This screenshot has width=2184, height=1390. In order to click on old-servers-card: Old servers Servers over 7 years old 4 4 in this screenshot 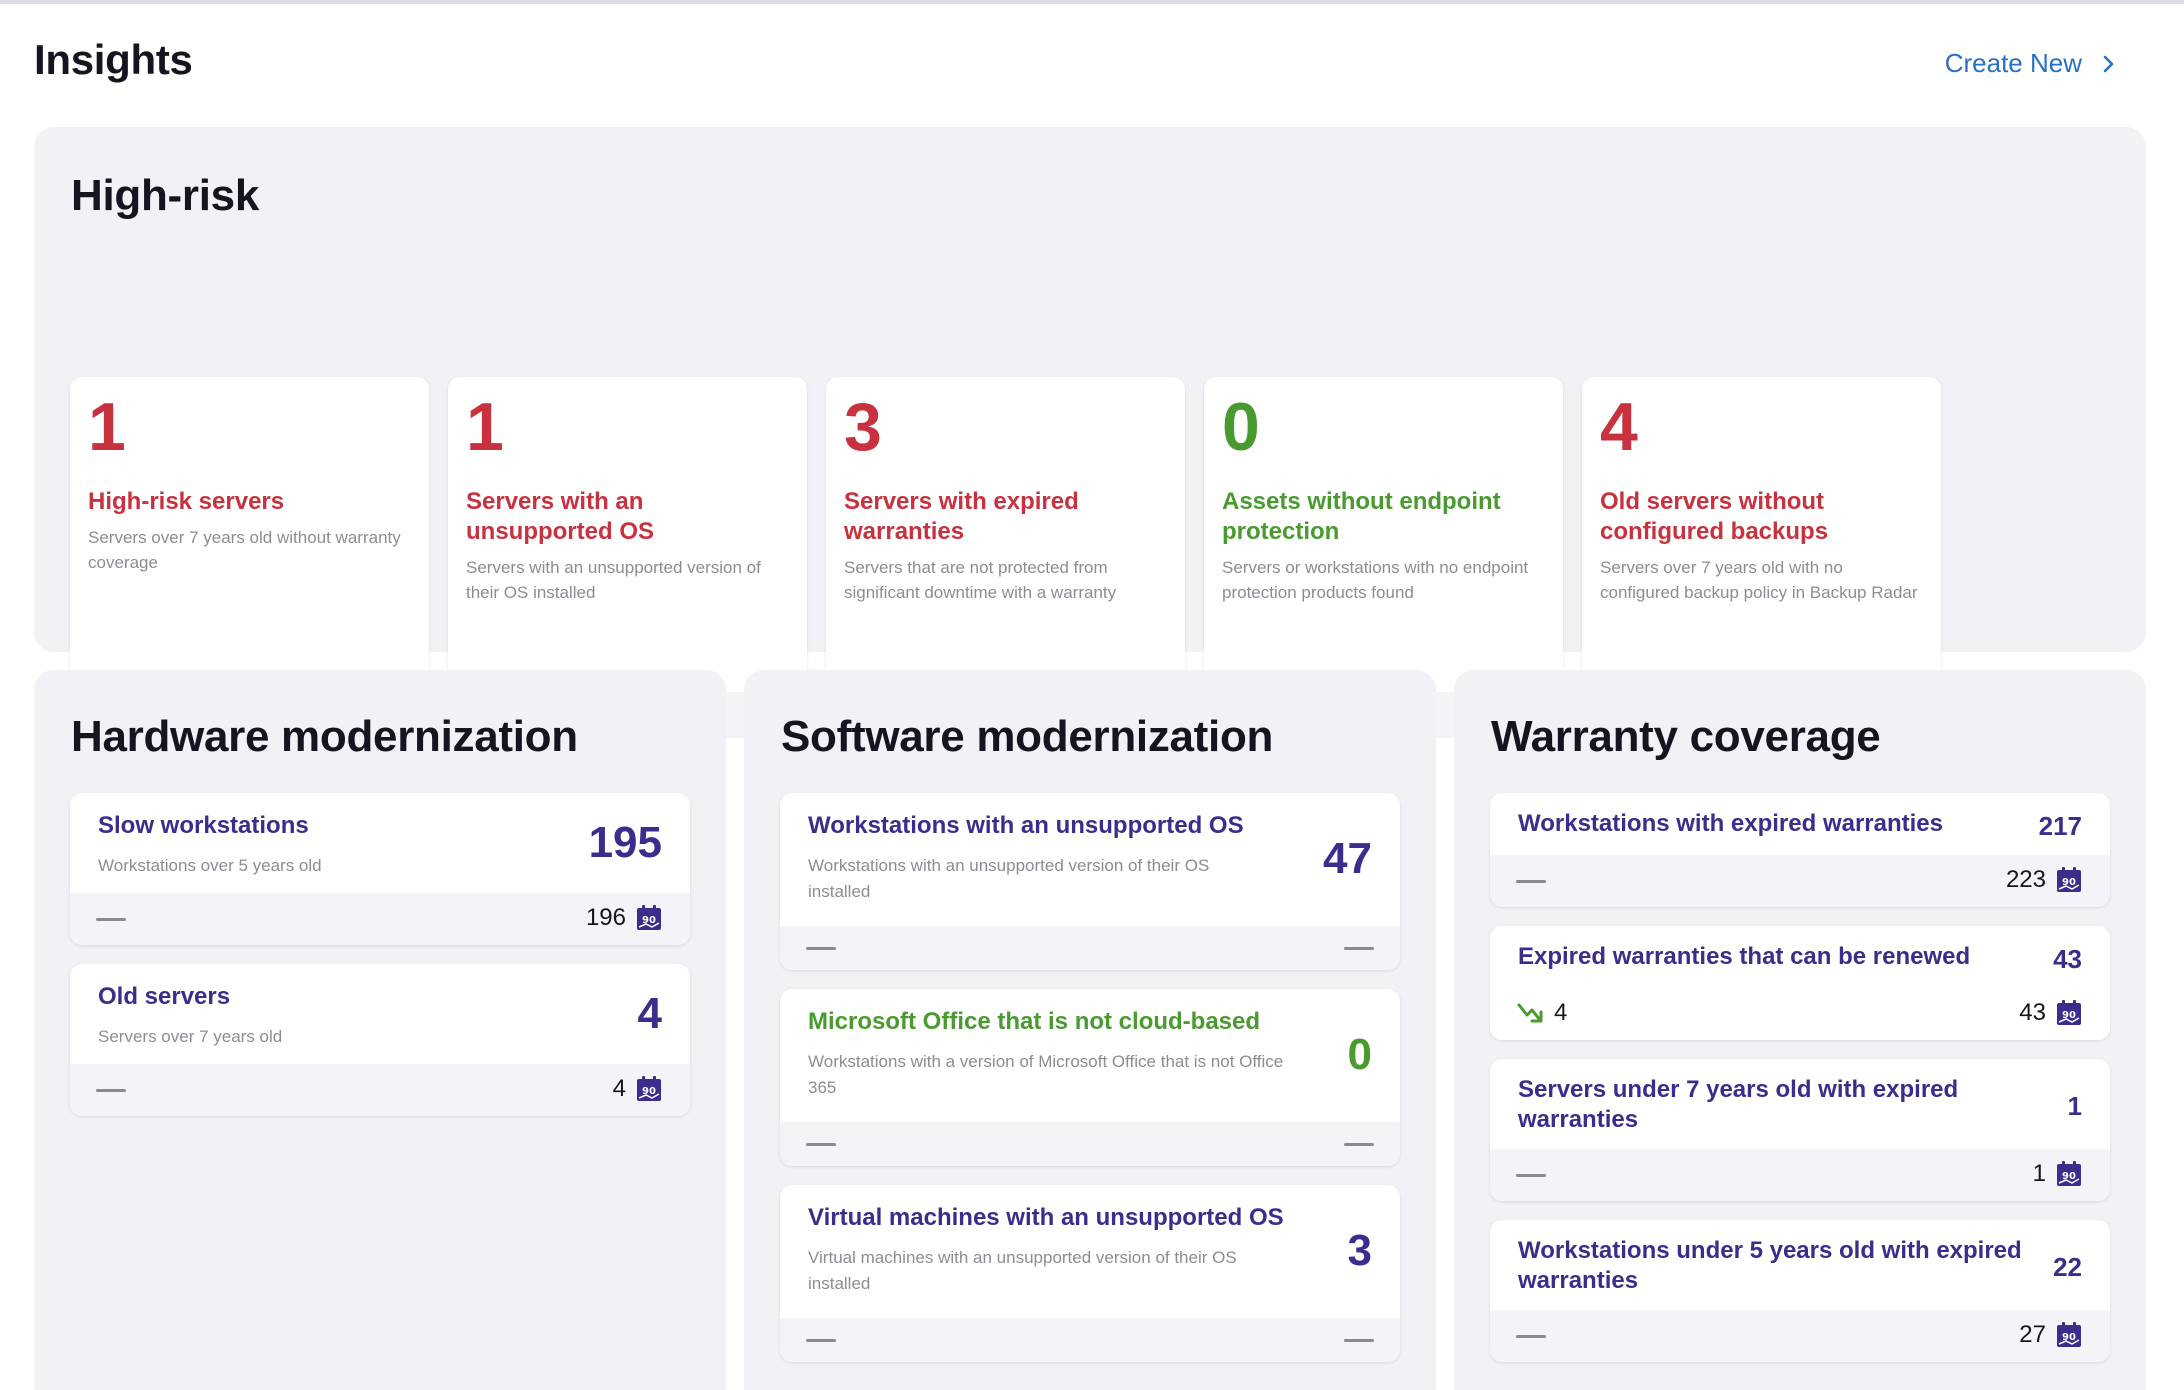, I will do `click(380, 1040)`.